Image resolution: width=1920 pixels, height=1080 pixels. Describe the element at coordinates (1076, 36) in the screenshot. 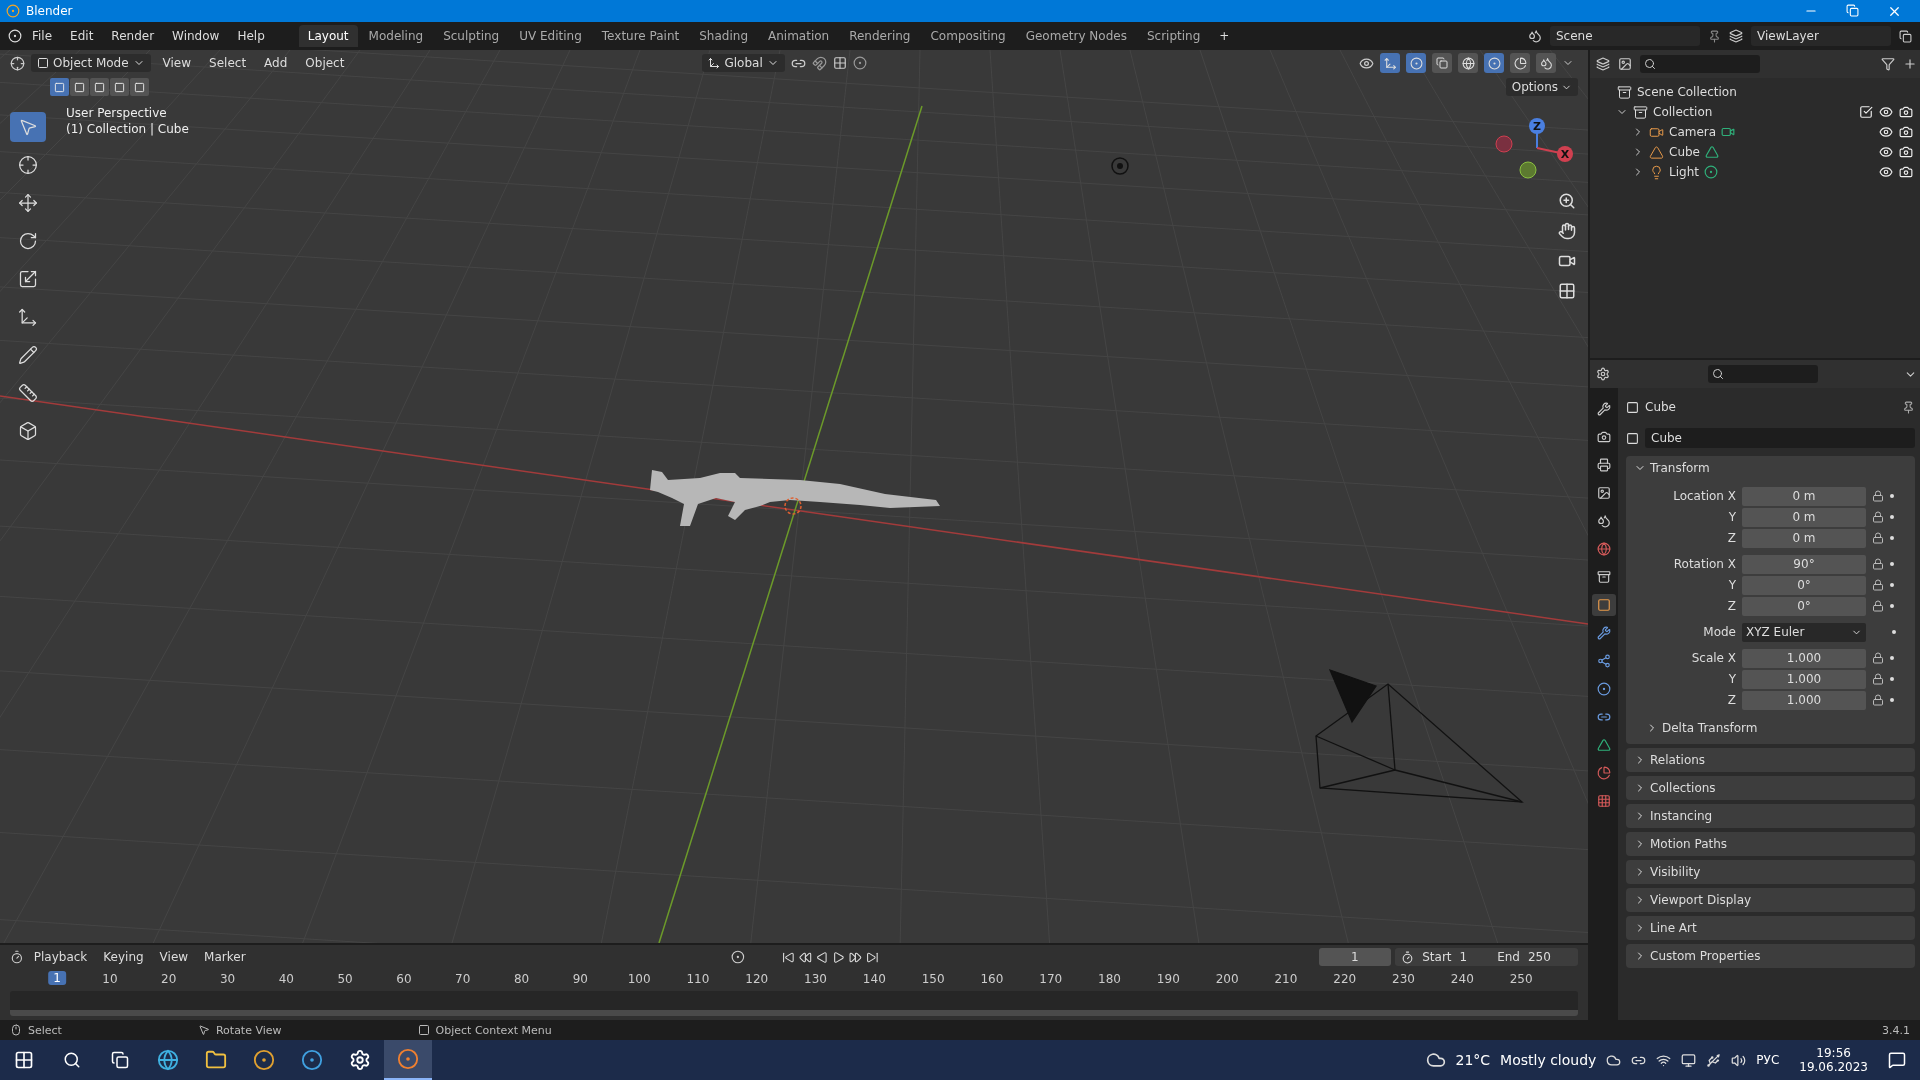

I see `workspace-tab: Geometry Nodes` at that location.